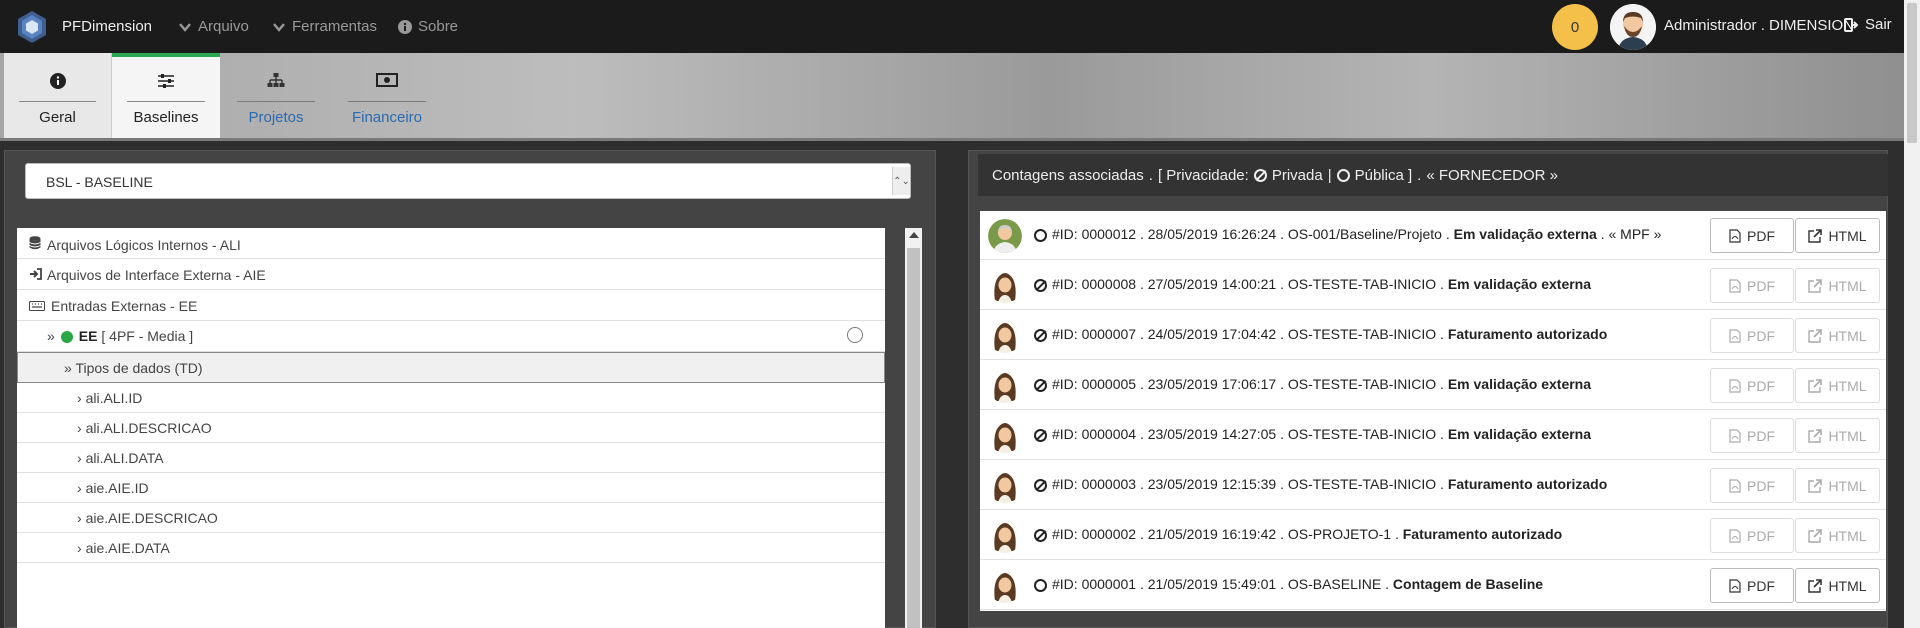 The height and width of the screenshot is (628, 1920). I want to click on user-avatar, so click(1633, 27).